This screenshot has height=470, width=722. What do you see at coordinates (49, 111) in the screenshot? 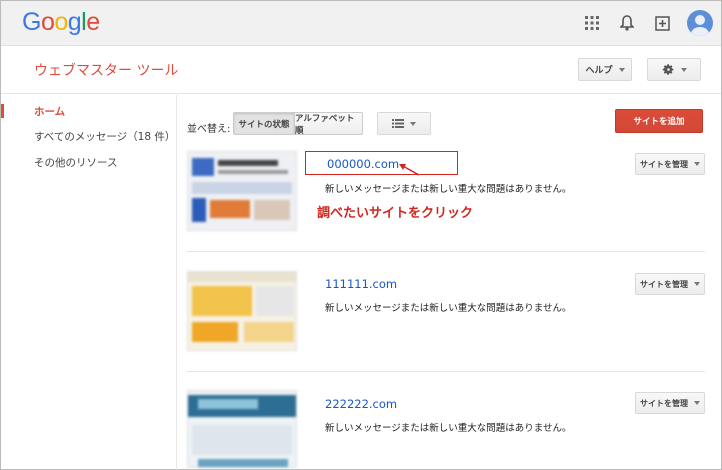
I see `sidebar-item-home: ホーム` at bounding box center [49, 111].